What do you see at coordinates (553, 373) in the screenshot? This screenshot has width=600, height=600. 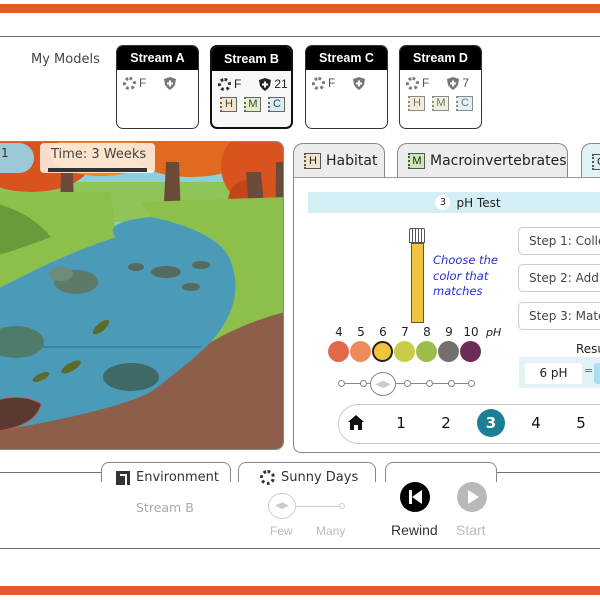 I see `result-value: 6 pH` at bounding box center [553, 373].